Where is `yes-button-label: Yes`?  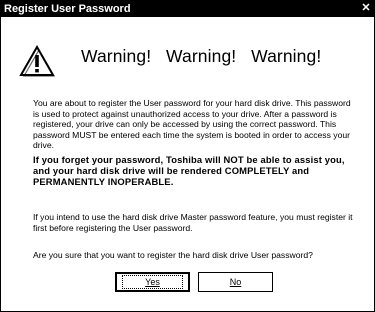 yes-button-label: Yes is located at coordinates (152, 282).